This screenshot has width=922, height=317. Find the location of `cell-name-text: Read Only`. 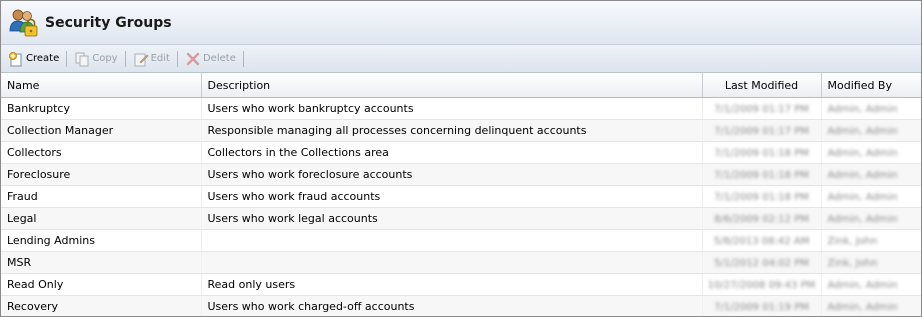

cell-name-text: Read Only is located at coordinates (35, 284).